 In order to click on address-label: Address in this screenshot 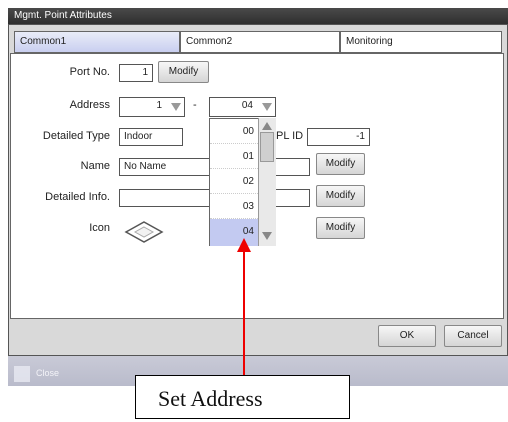, I will do `click(89, 105)`.